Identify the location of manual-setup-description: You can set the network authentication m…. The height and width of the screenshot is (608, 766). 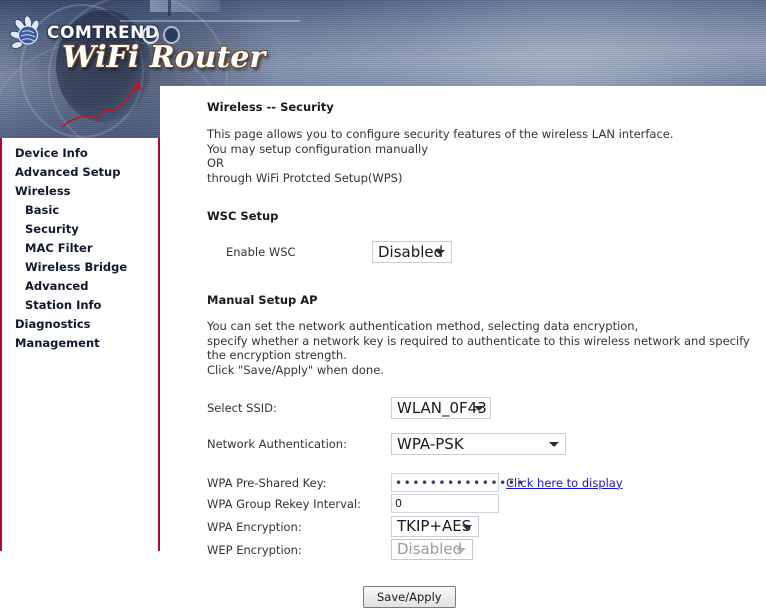
(478, 348).